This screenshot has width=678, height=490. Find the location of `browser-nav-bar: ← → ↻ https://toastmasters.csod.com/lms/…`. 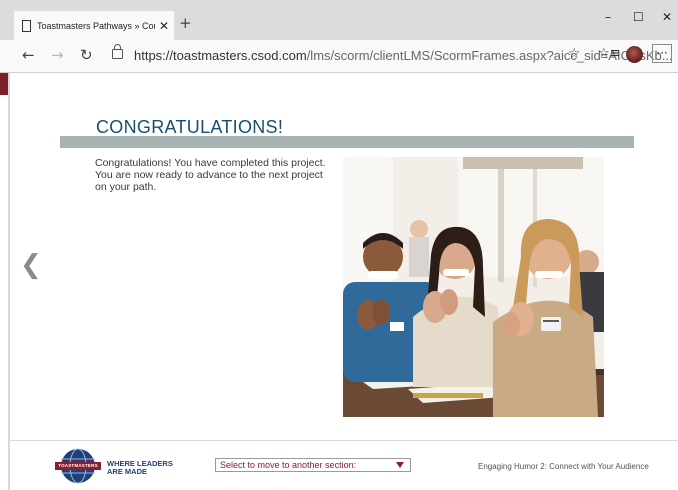

browser-nav-bar: ← → ↻ https://toastmasters.csod.com/lms/… is located at coordinates (339, 56).